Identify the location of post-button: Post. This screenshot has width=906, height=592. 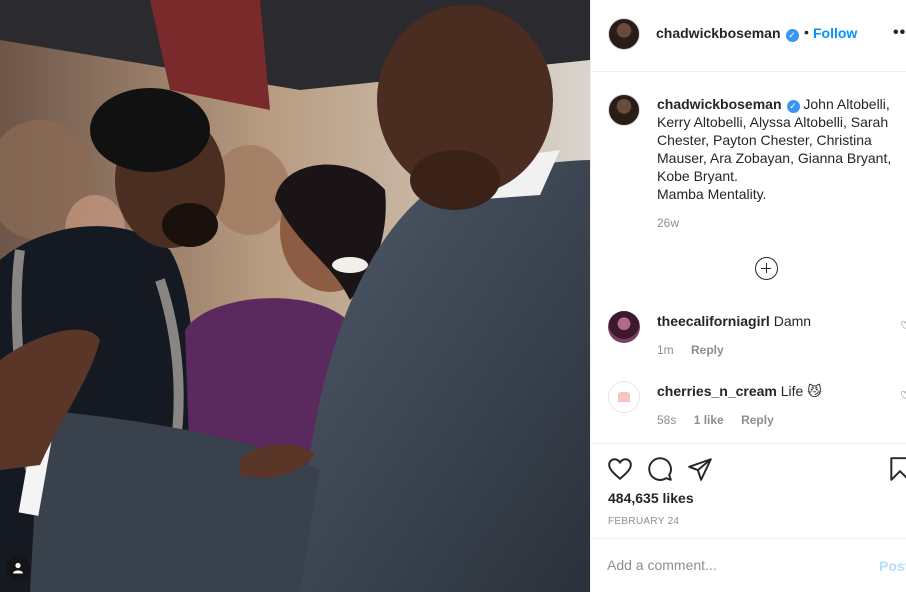
(892, 566).